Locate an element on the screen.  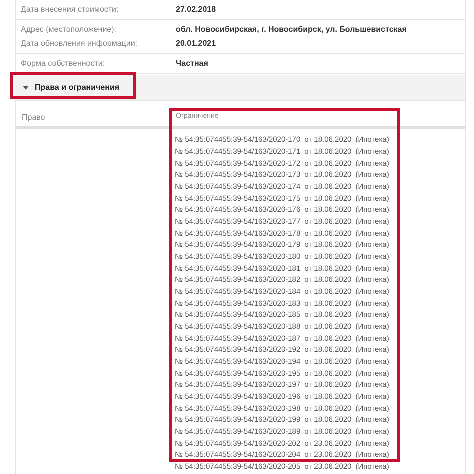
field-label: Адрес (местоположение): is located at coordinates (69, 30).